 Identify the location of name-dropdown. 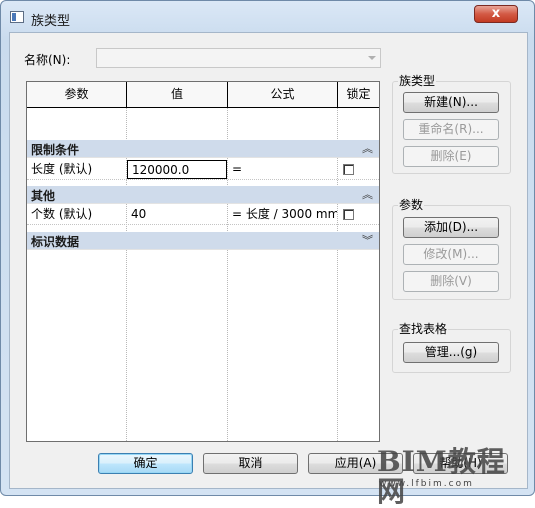
(238, 58).